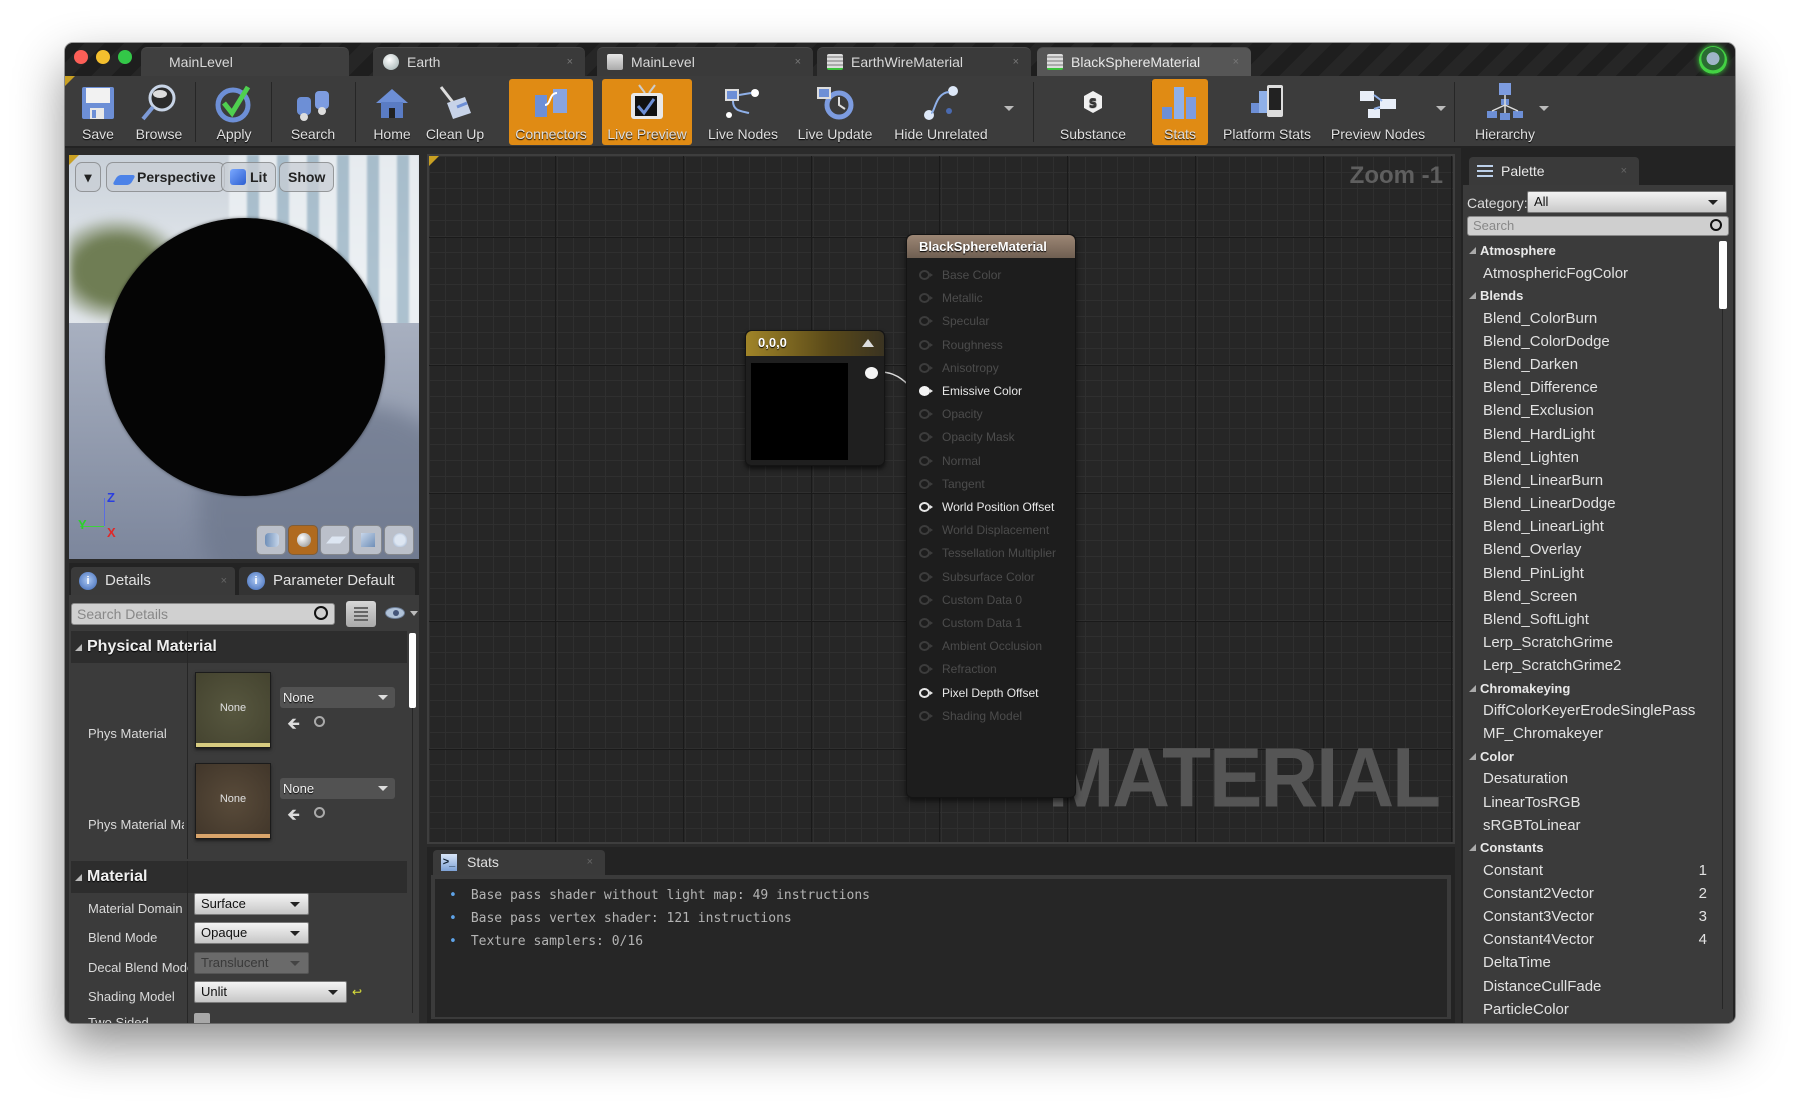  Describe the element at coordinates (1722, 659) in the screenshot. I see `palette-scrollbar-track` at that location.